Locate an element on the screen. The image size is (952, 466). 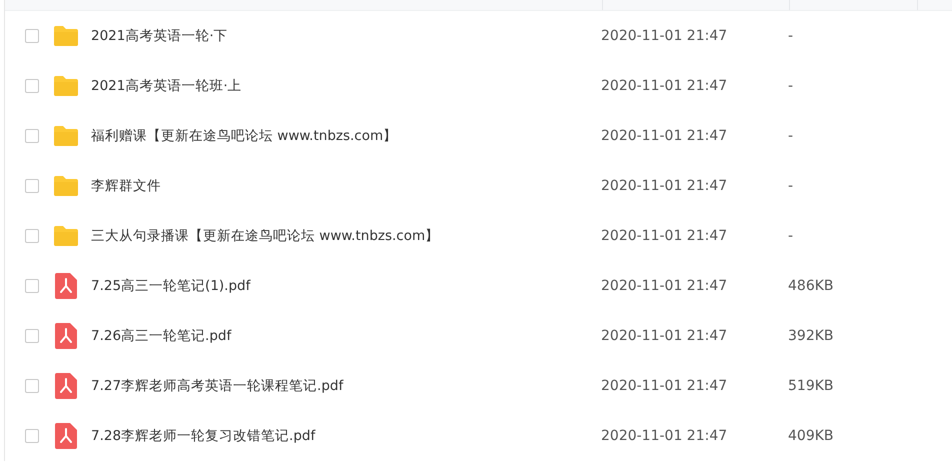
file-name: 福利赠课【更新在途鸟吧论坛 www.tnbzs.com】 is located at coordinates (346, 136).